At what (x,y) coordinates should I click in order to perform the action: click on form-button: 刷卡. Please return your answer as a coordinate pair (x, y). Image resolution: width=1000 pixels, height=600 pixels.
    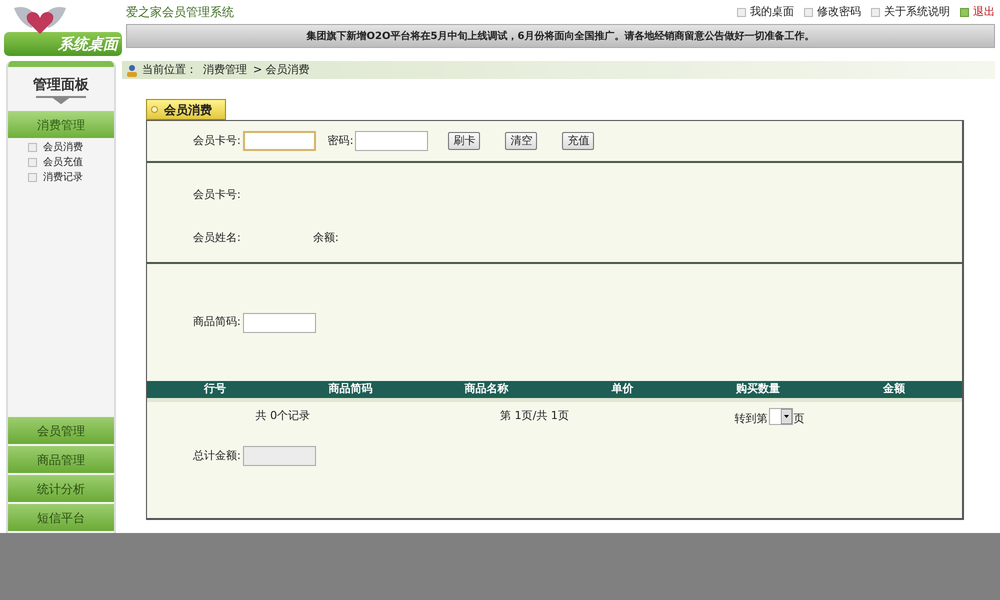
    Looking at the image, I should click on (464, 141).